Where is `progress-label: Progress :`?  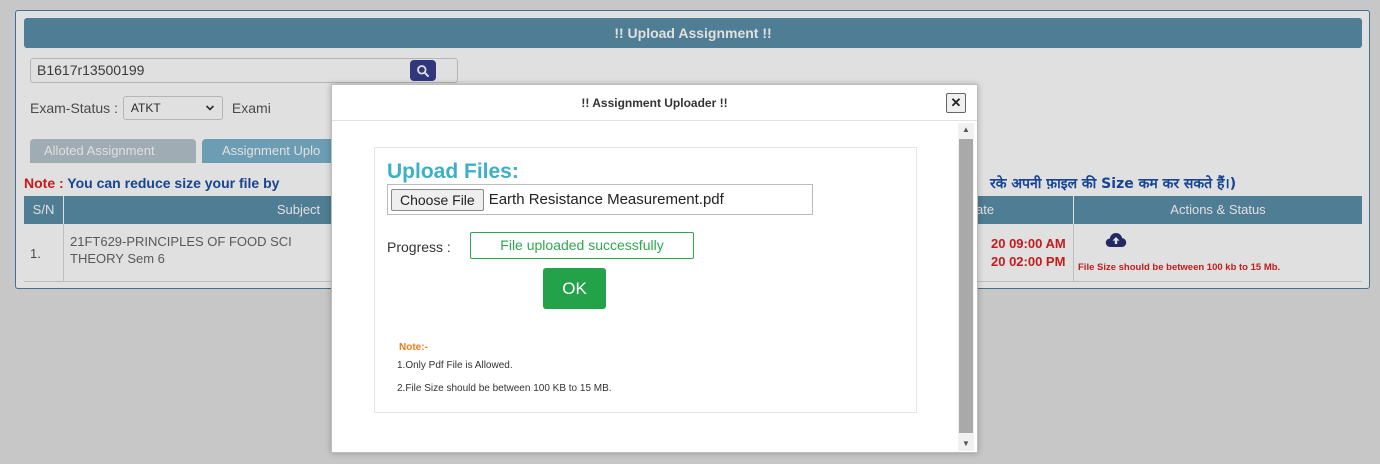 progress-label: Progress : is located at coordinates (419, 247).